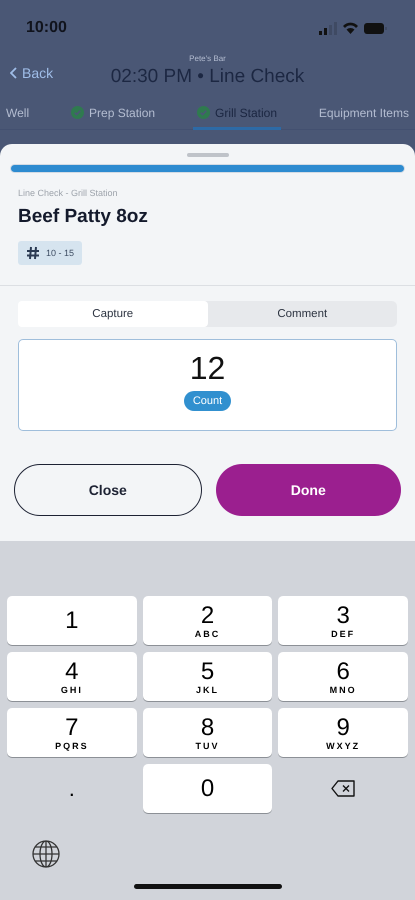 The height and width of the screenshot is (900, 415). I want to click on hash-icon, so click(33, 253).